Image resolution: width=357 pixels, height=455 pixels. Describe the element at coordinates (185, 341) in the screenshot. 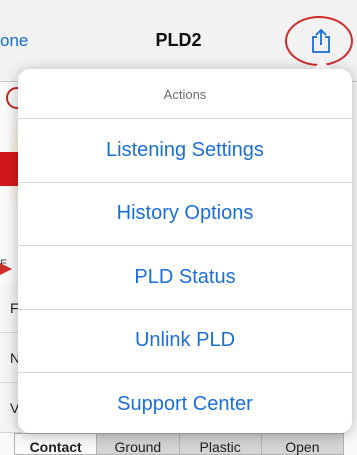

I see `action-unlink-pld: Unlink PLD` at that location.